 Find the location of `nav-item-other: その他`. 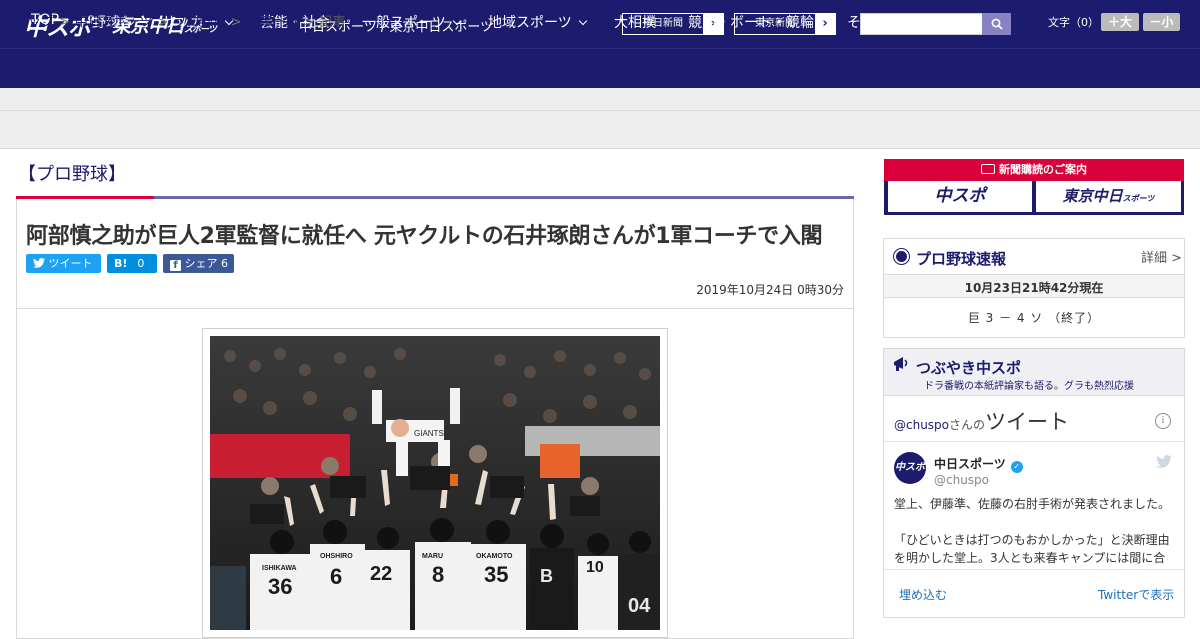

nav-item-other: その他 is located at coordinates (876, 22).